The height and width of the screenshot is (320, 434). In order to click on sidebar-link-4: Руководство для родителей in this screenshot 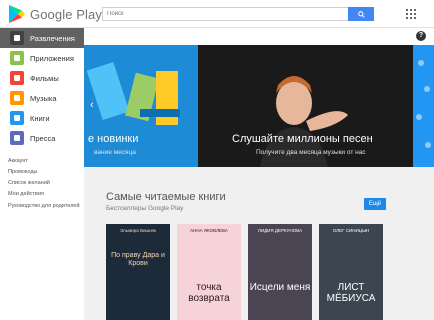, I will do `click(46, 209)`.